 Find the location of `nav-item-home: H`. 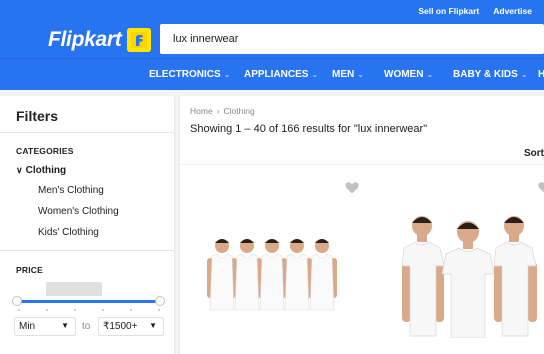

nav-item-home: H is located at coordinates (541, 75).